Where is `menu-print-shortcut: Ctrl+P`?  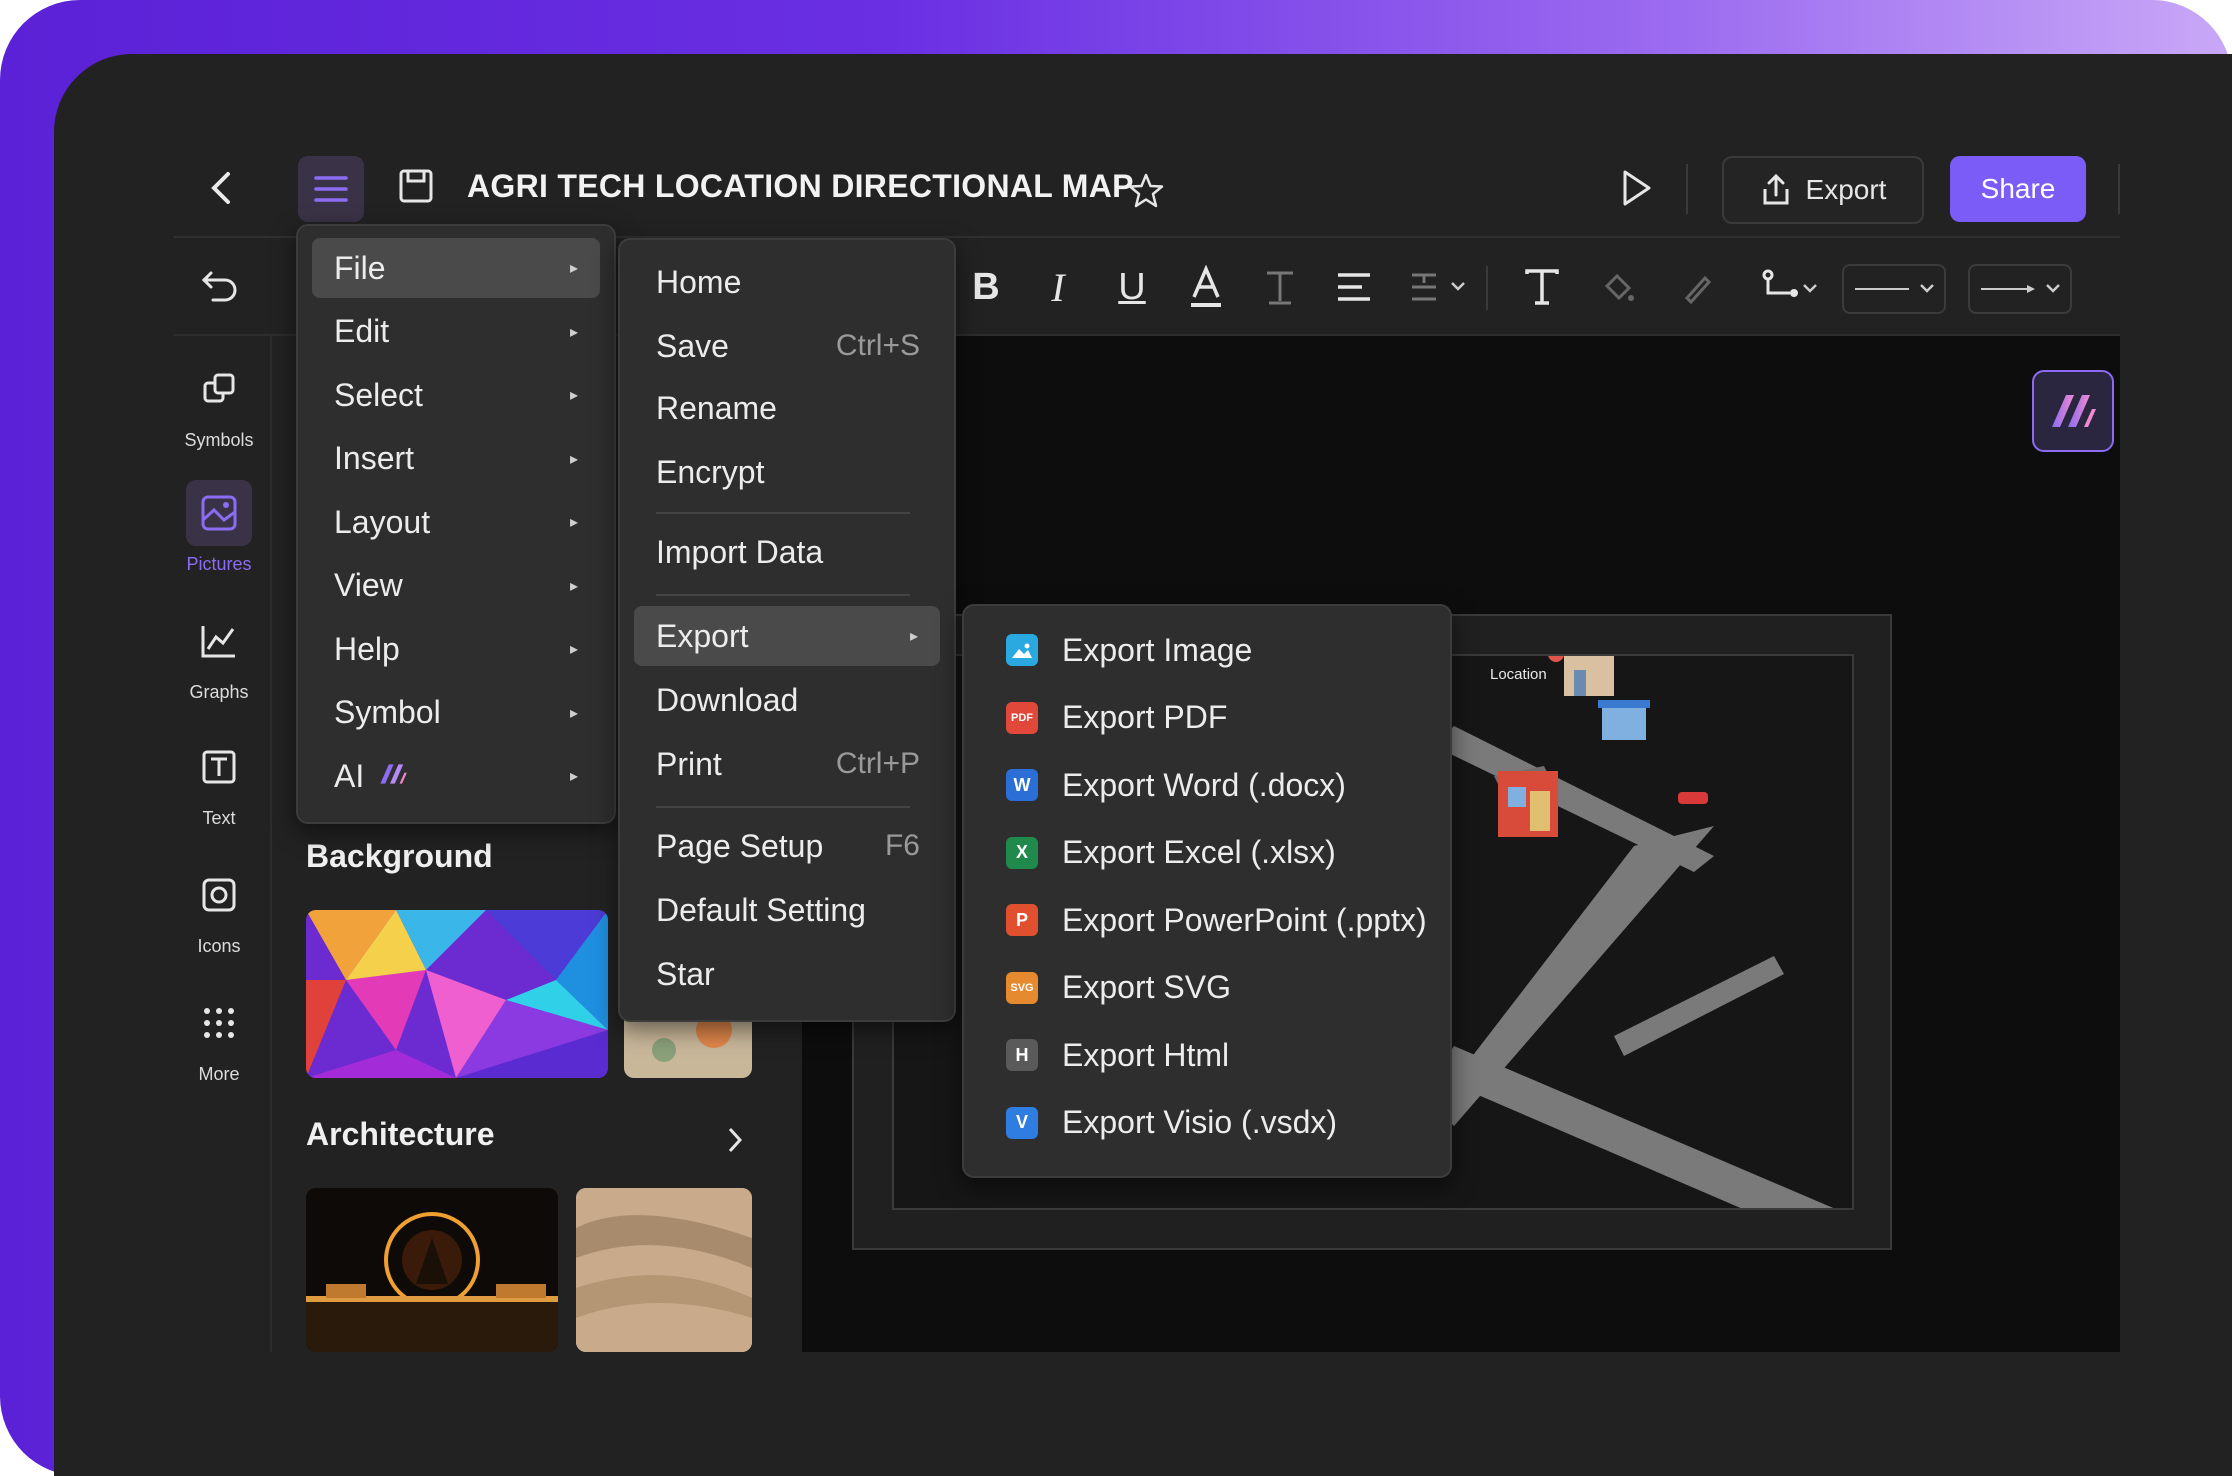
menu-print-shortcut: Ctrl+P is located at coordinates (877, 763).